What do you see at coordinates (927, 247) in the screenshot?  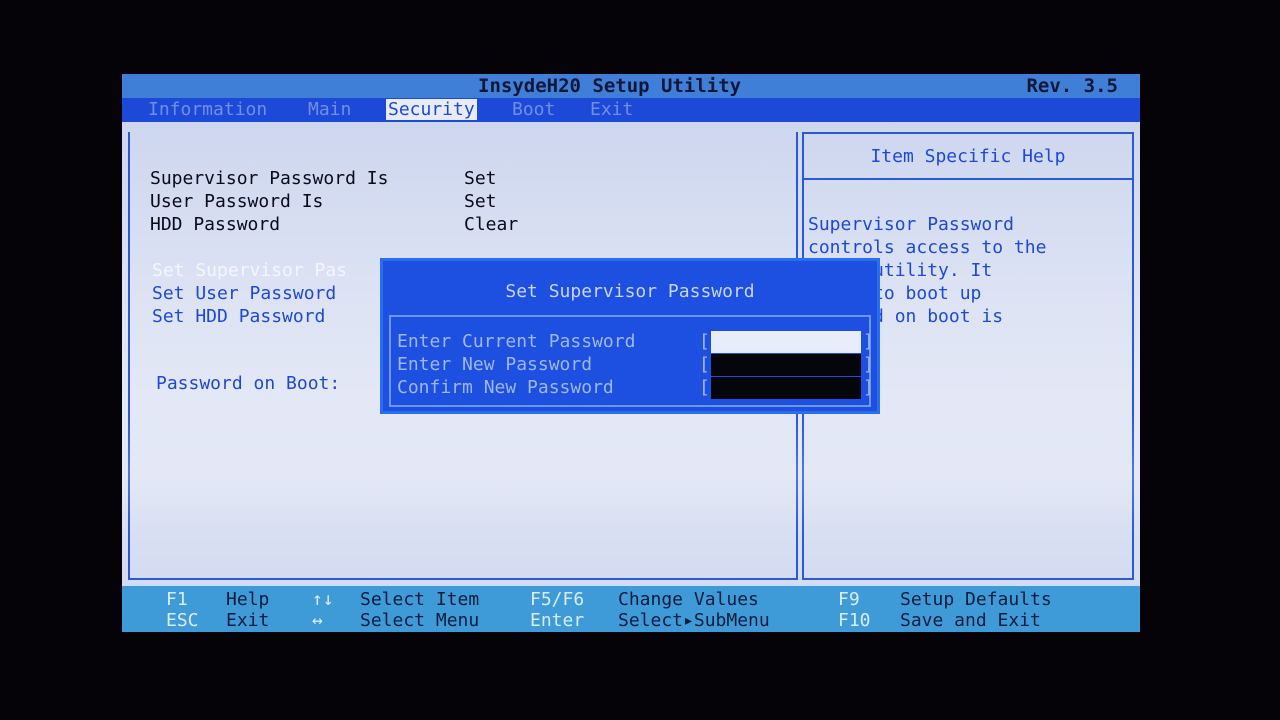 I see `help-line: controls access to the` at bounding box center [927, 247].